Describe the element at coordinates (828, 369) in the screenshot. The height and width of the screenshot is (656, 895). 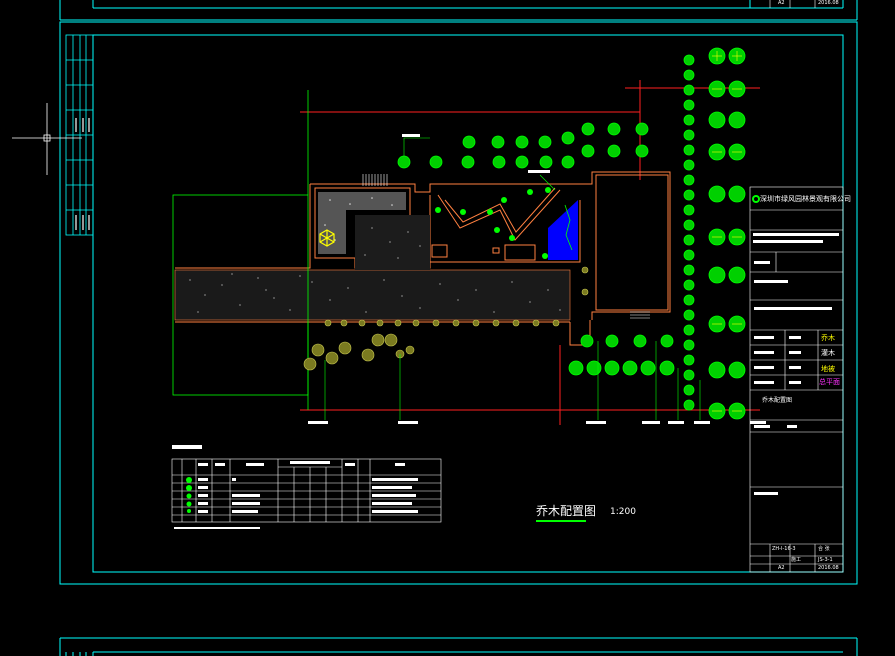
I see `stamp-groundcover: 地被` at that location.